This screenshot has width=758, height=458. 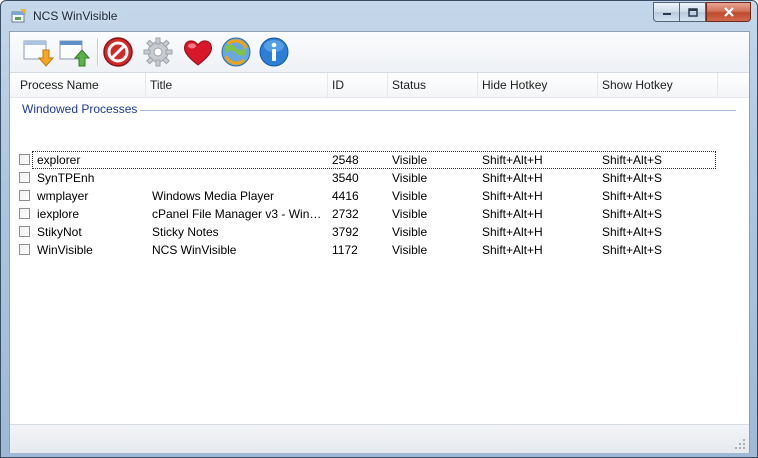 What do you see at coordinates (345, 214) in the screenshot?
I see `cell-id: 2732` at bounding box center [345, 214].